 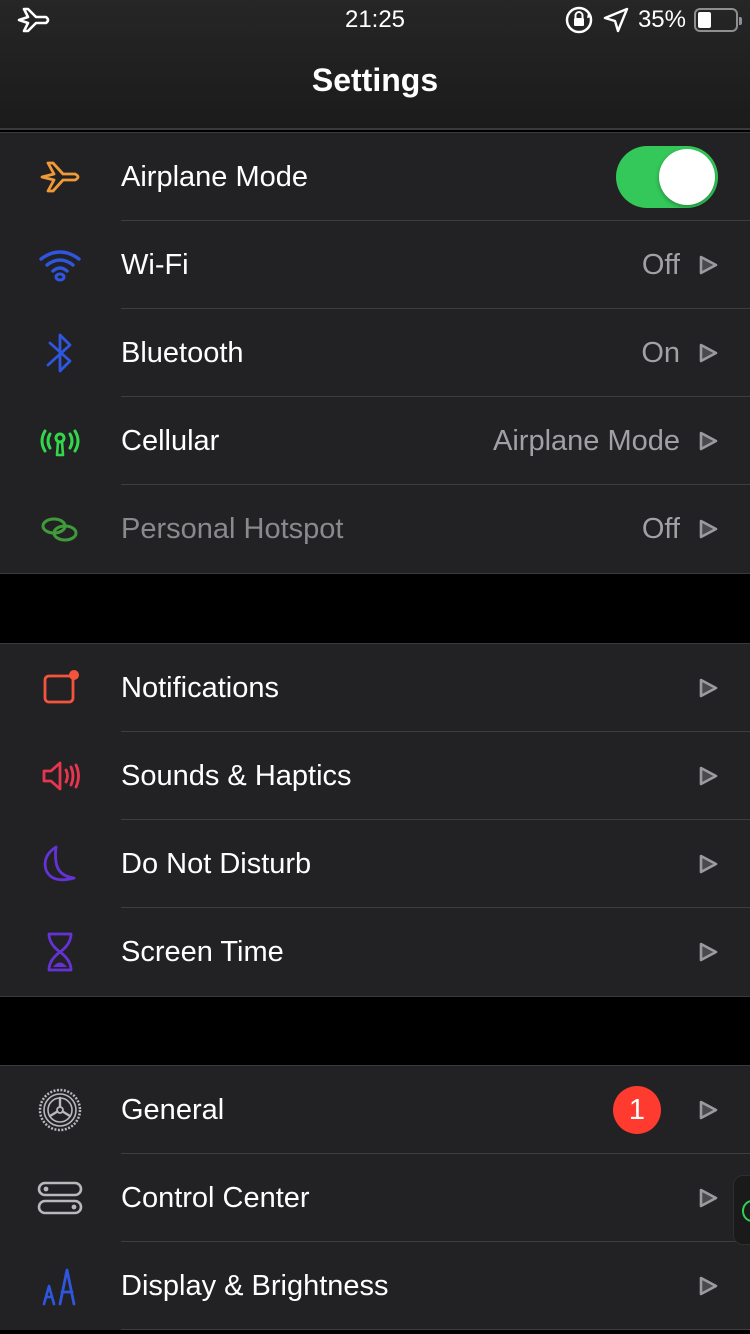 I want to click on battery-percent: 35%, so click(x=661, y=19).